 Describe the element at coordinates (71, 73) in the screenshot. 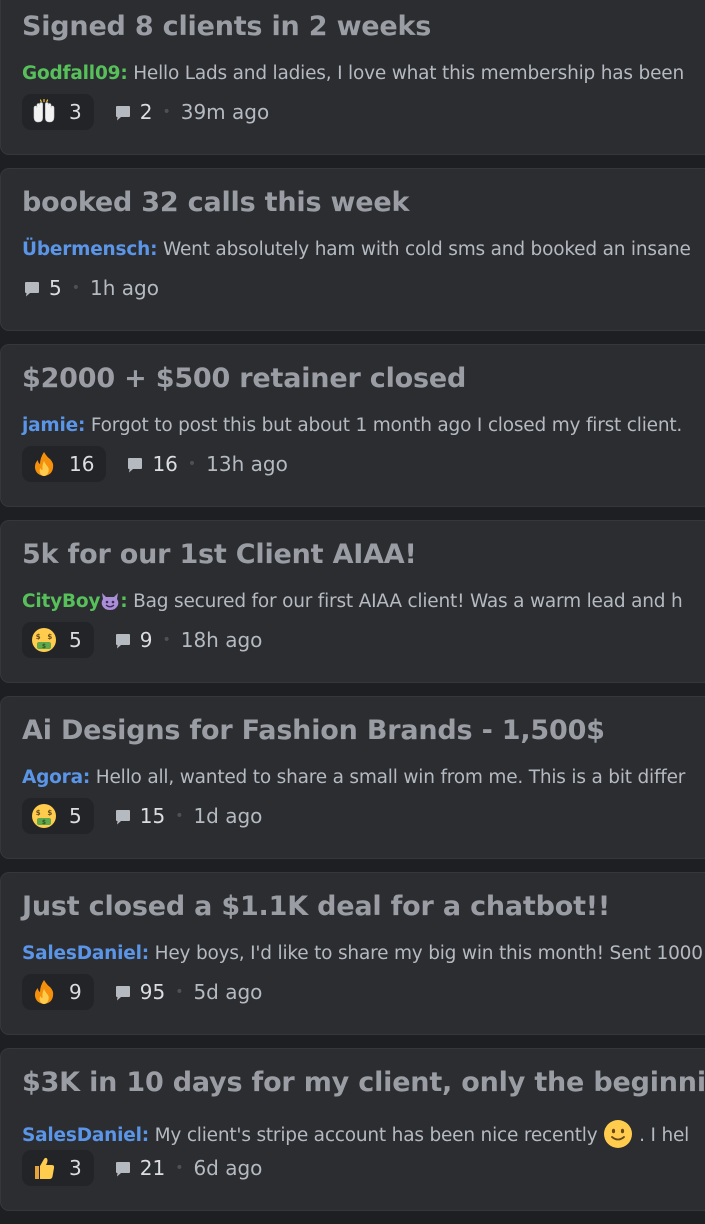

I see `post-author: Godfall09` at that location.